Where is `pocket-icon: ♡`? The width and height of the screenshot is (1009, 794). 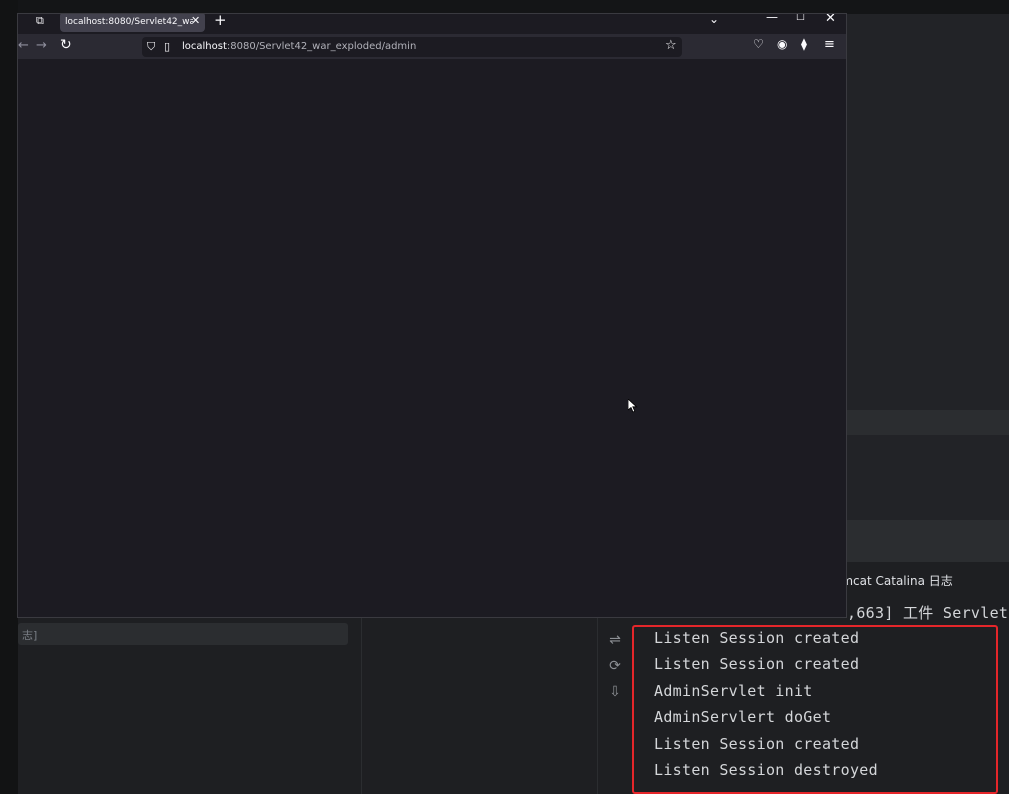 pocket-icon: ♡ is located at coordinates (758, 44).